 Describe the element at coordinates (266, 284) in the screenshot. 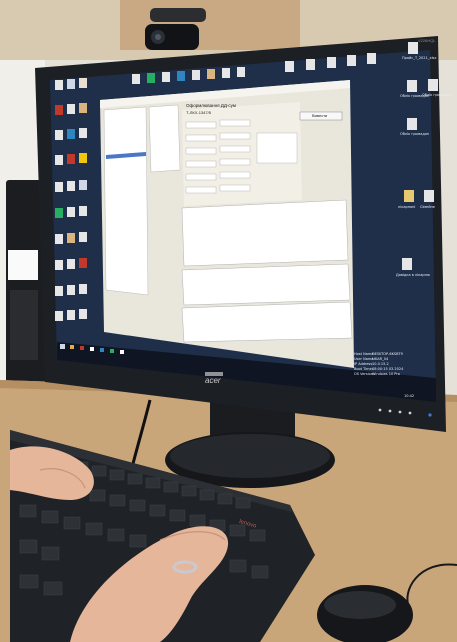

I see `results-textarea` at that location.